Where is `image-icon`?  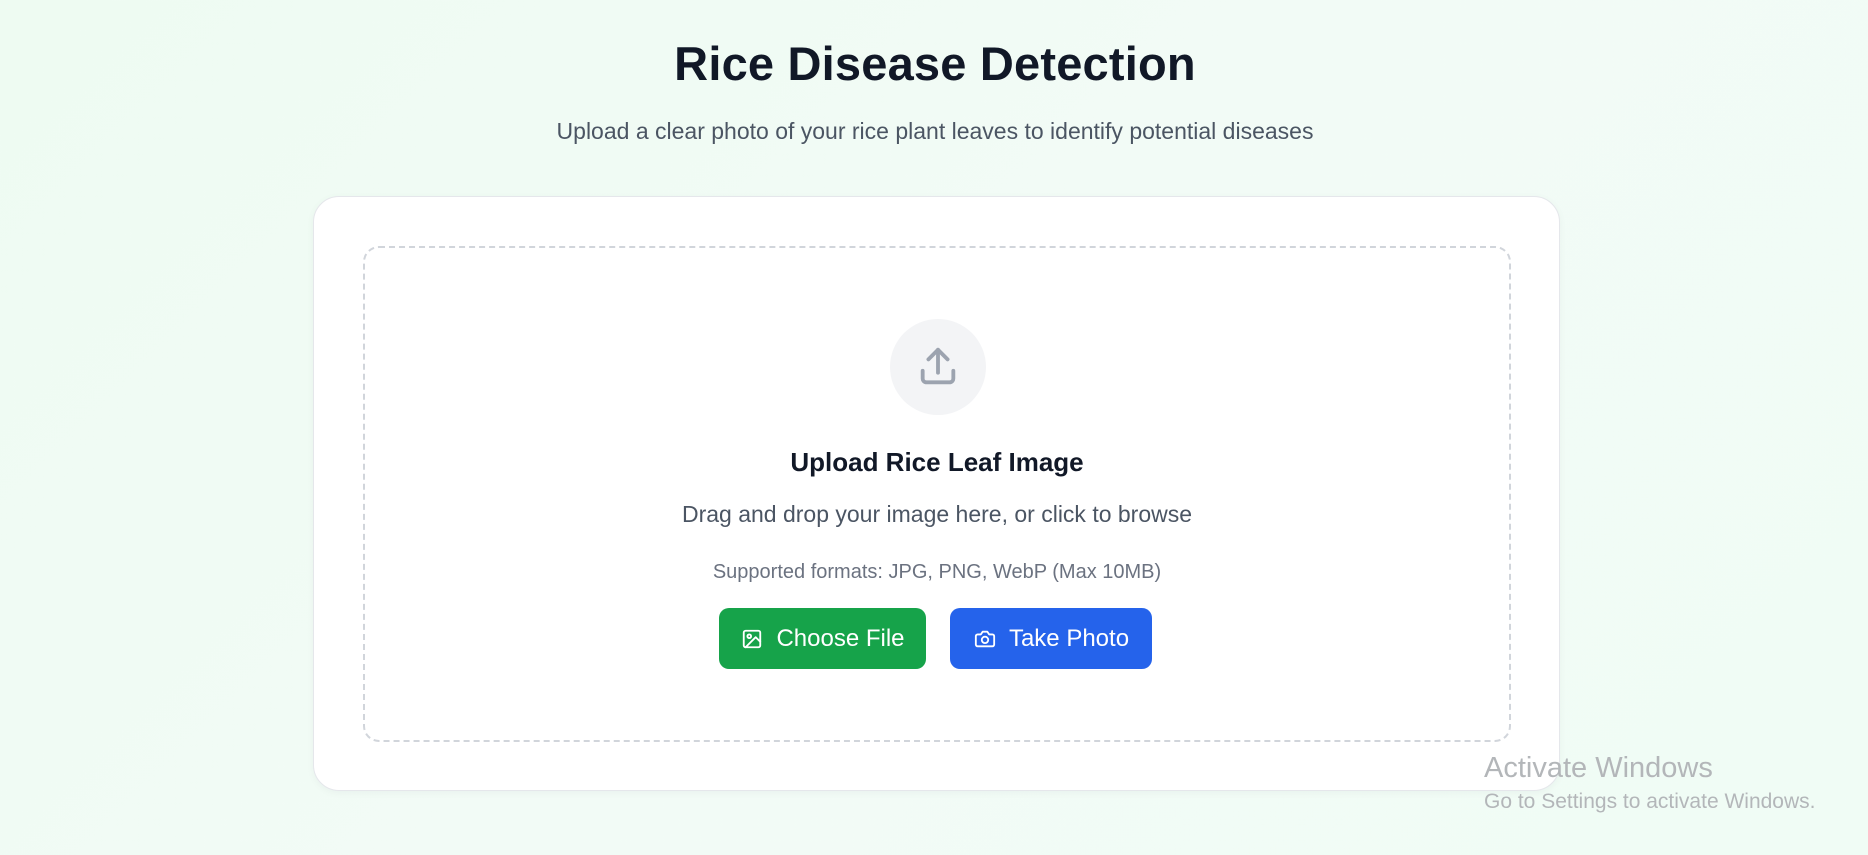
image-icon is located at coordinates (752, 639).